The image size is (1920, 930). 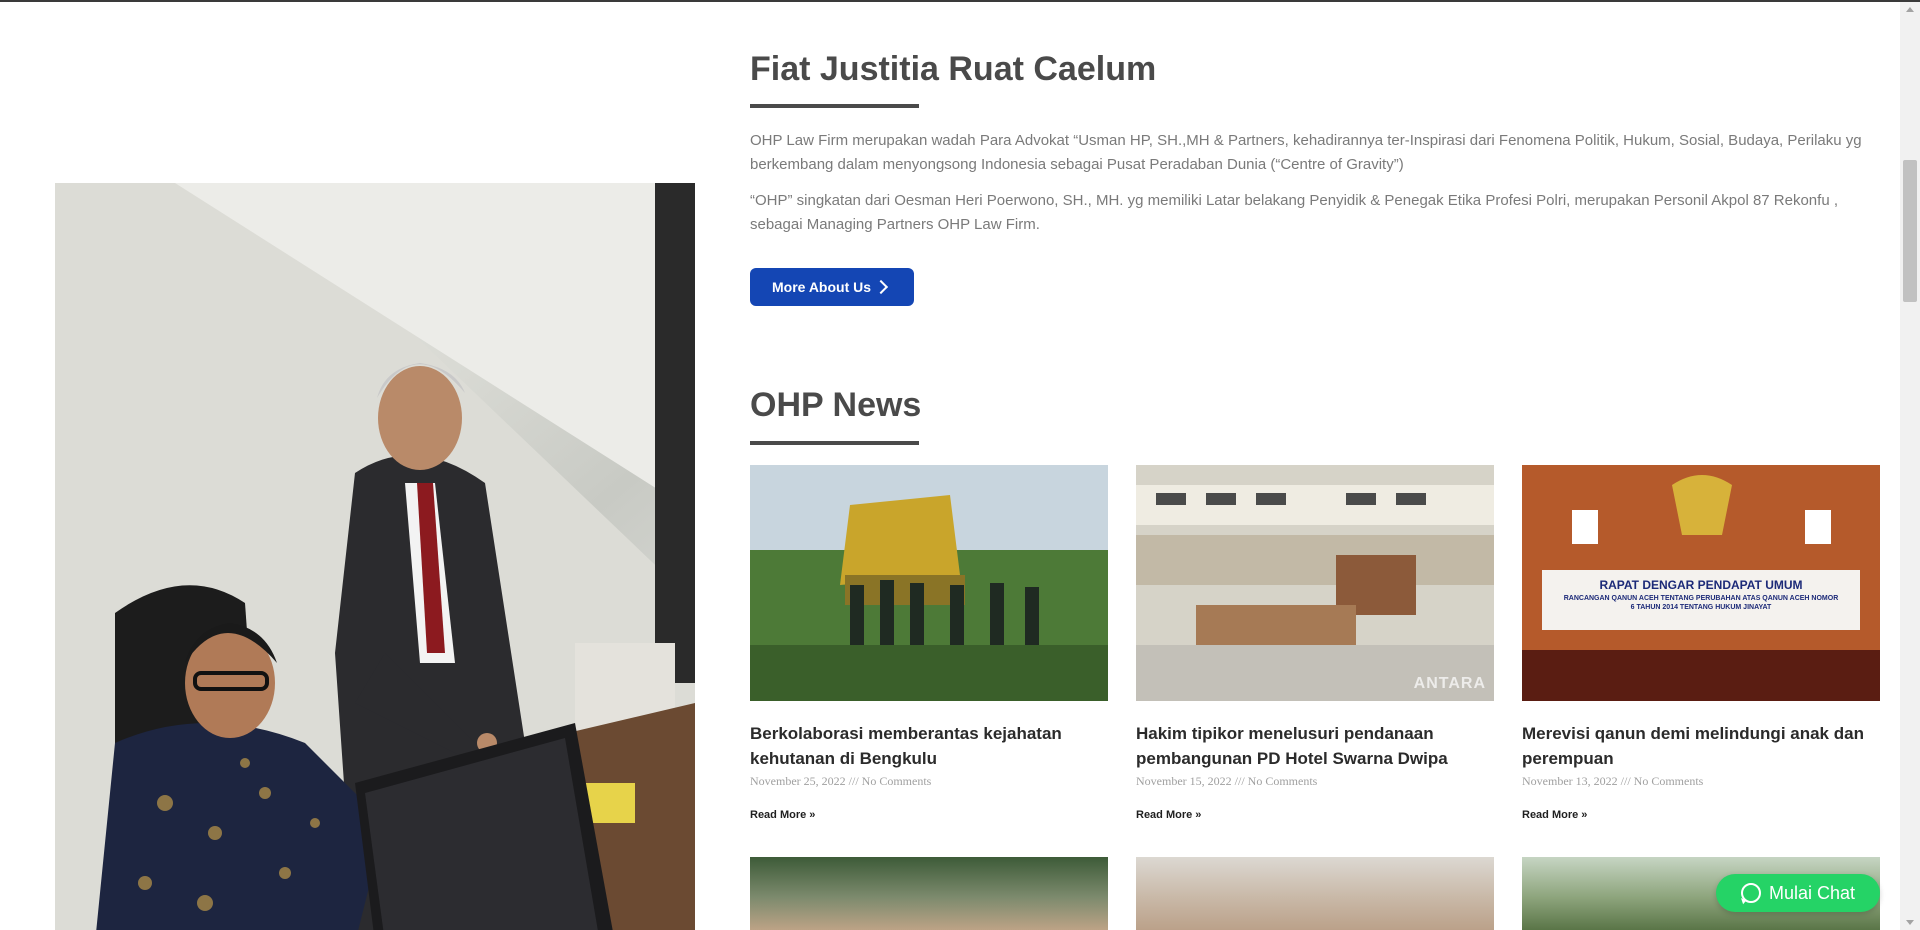 What do you see at coordinates (1910, 231) in the screenshot?
I see `scroll-thumb` at bounding box center [1910, 231].